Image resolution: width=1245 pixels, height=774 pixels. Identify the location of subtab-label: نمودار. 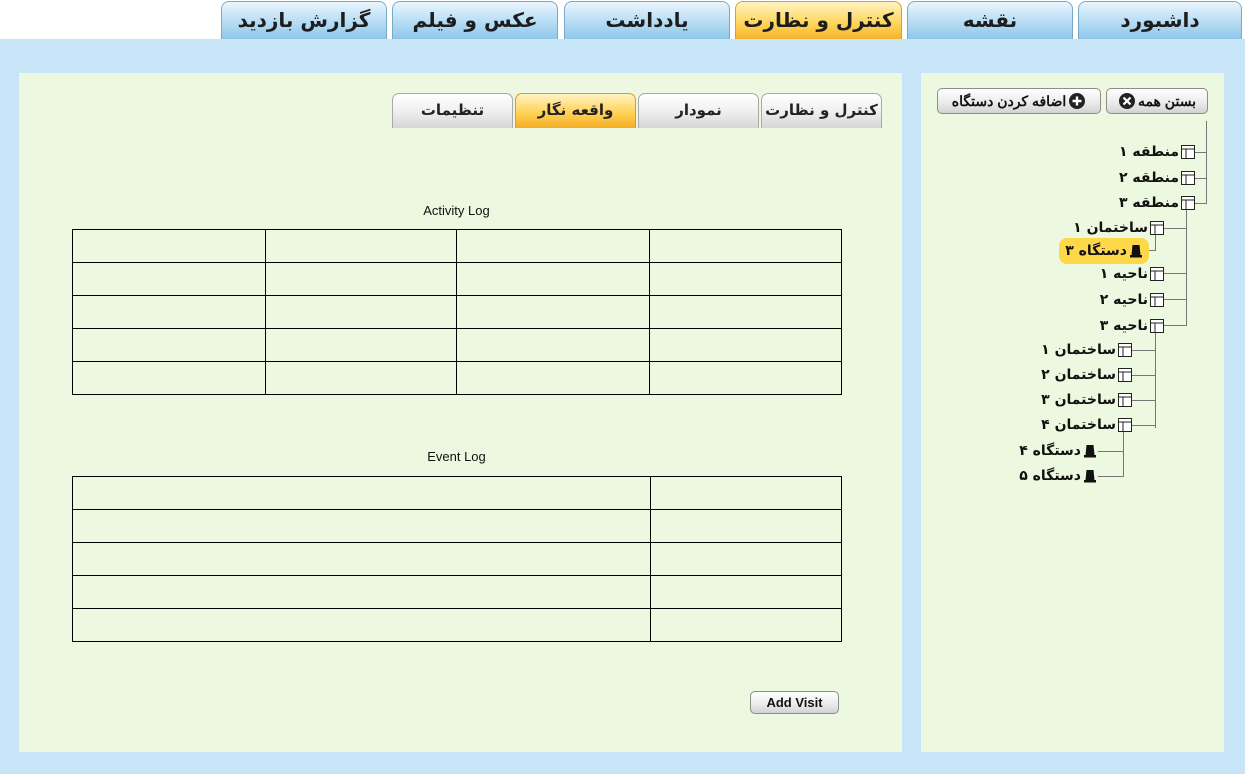
(698, 110).